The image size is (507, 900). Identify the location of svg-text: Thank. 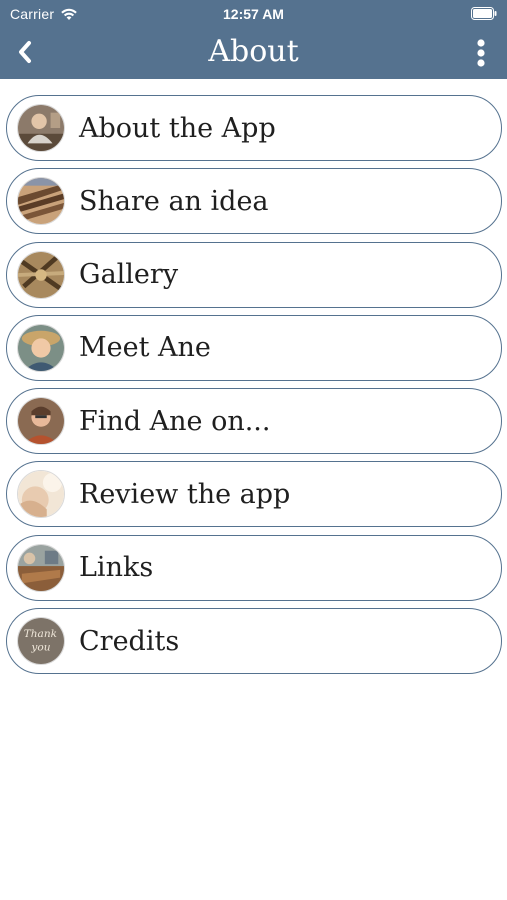
(40, 634).